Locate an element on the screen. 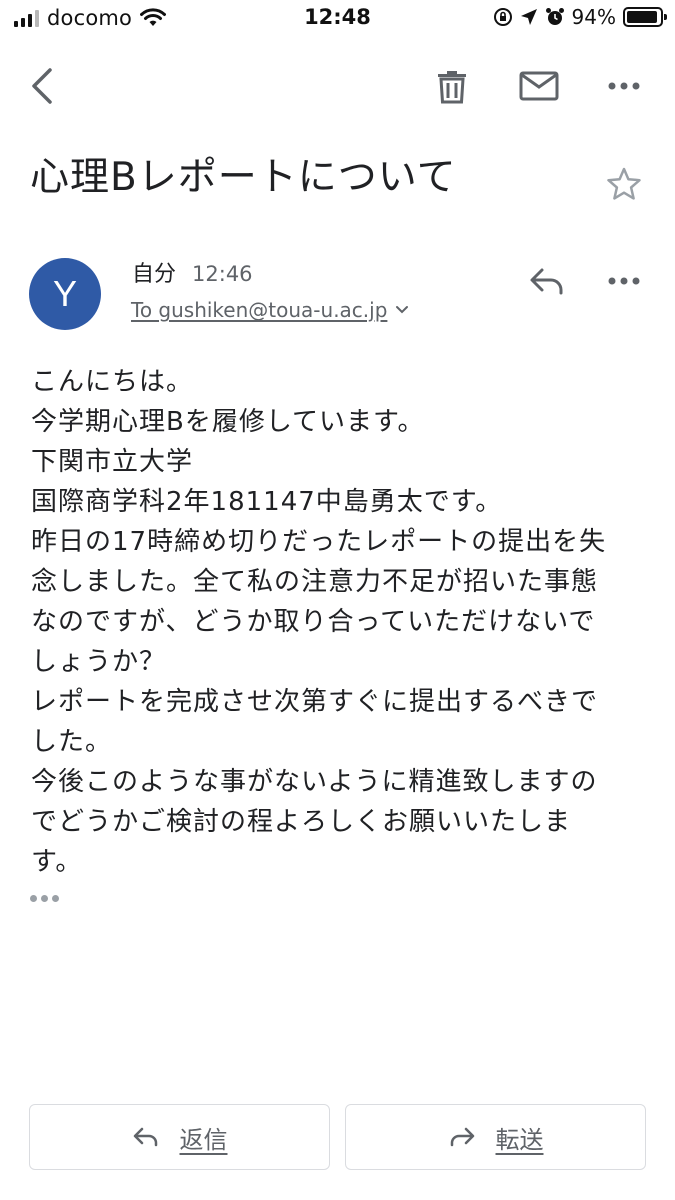 This screenshot has height=1200, width=675. forward-icon is located at coordinates (462, 1137).